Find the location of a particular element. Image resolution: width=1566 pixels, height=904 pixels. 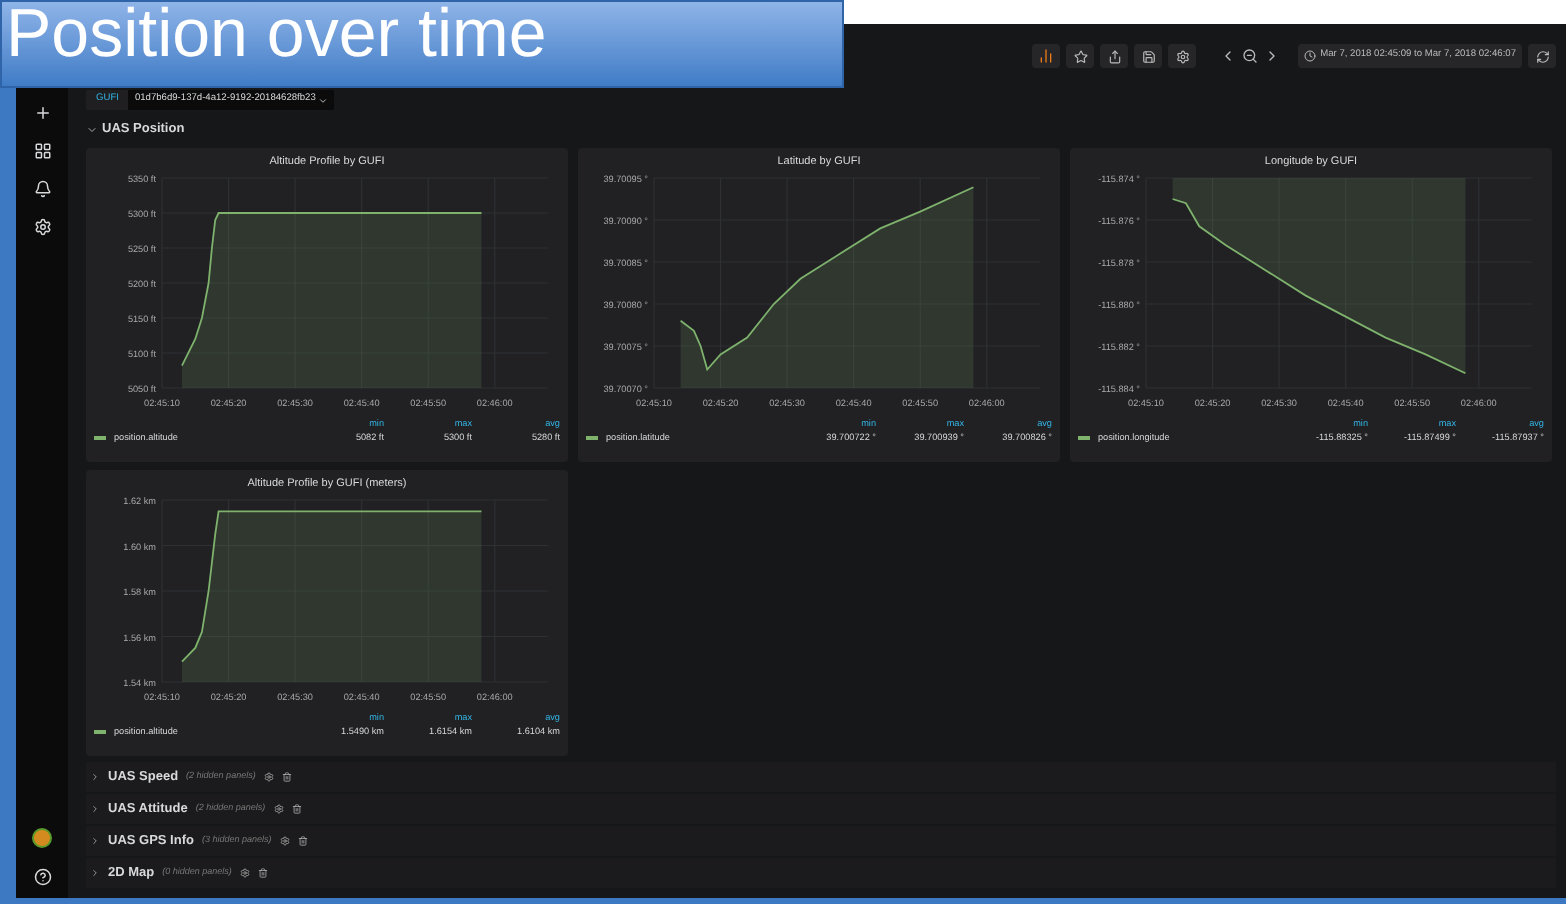

refresh-icon is located at coordinates (1542, 56).